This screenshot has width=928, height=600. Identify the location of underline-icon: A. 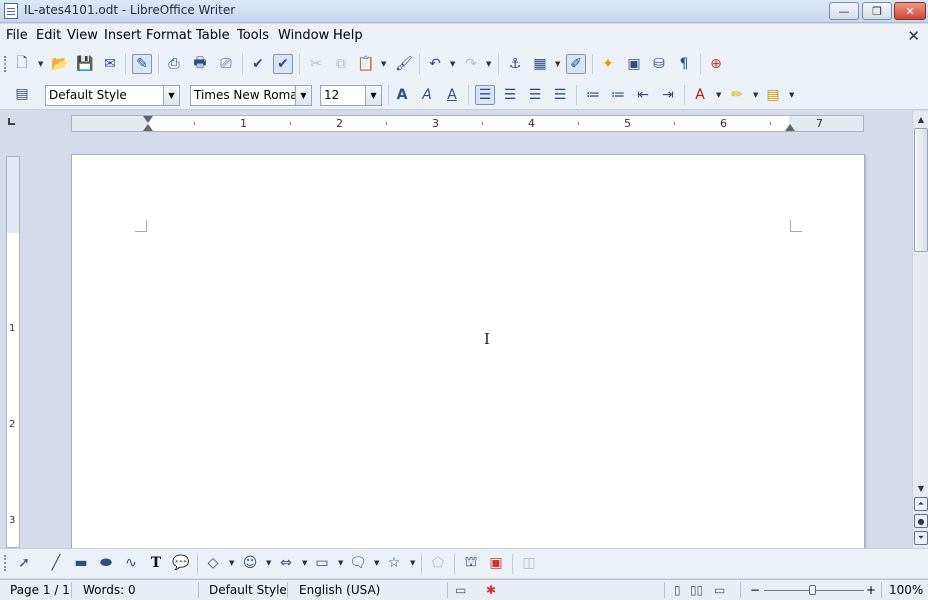
(452, 95).